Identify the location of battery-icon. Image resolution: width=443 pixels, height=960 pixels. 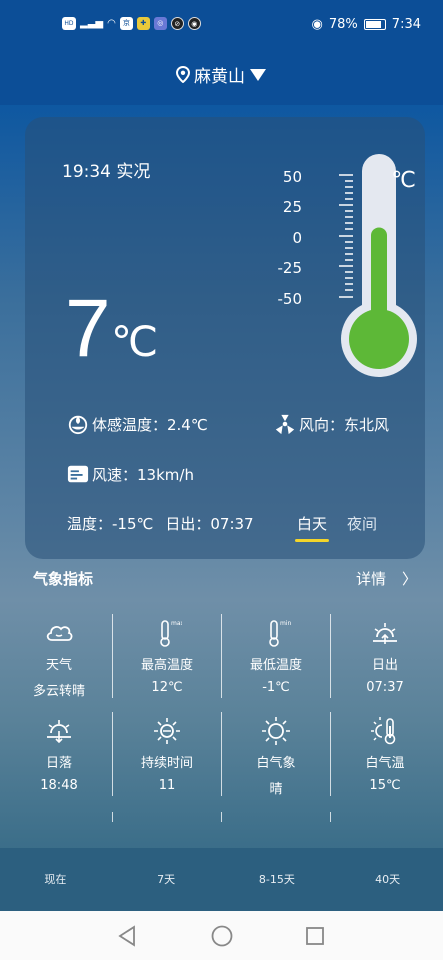
(374, 24).